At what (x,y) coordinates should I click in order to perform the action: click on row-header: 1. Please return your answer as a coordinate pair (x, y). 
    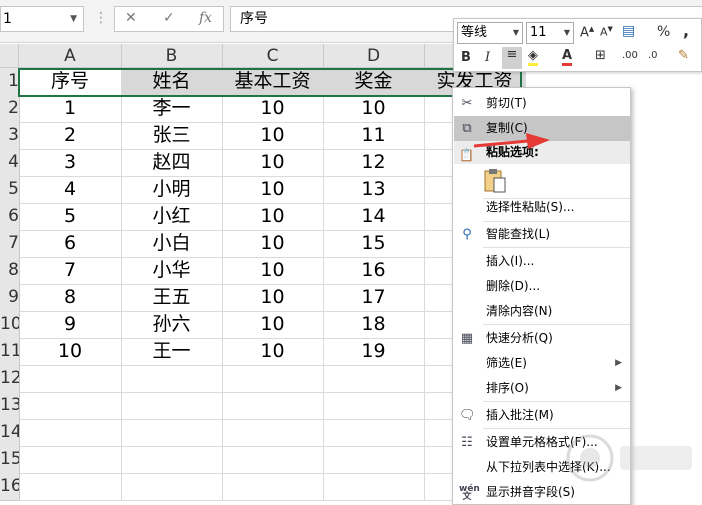
    Looking at the image, I should click on (10, 82).